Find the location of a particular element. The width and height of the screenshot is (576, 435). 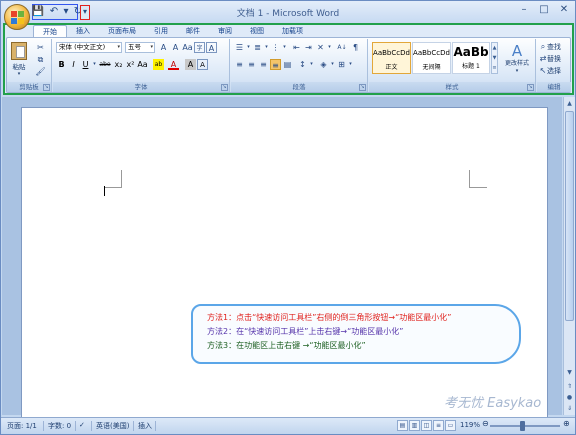

undo-icon: ↶ is located at coordinates (54, 12).